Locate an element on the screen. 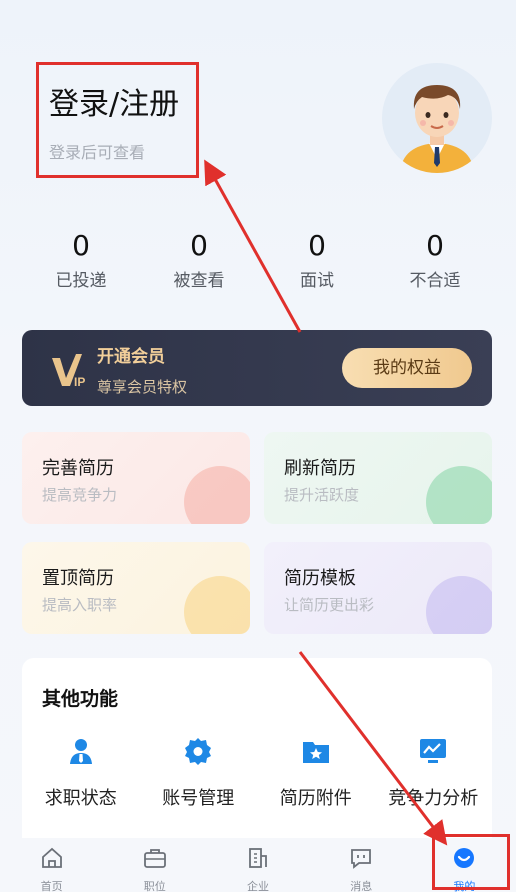  gear-icon is located at coordinates (198, 751).